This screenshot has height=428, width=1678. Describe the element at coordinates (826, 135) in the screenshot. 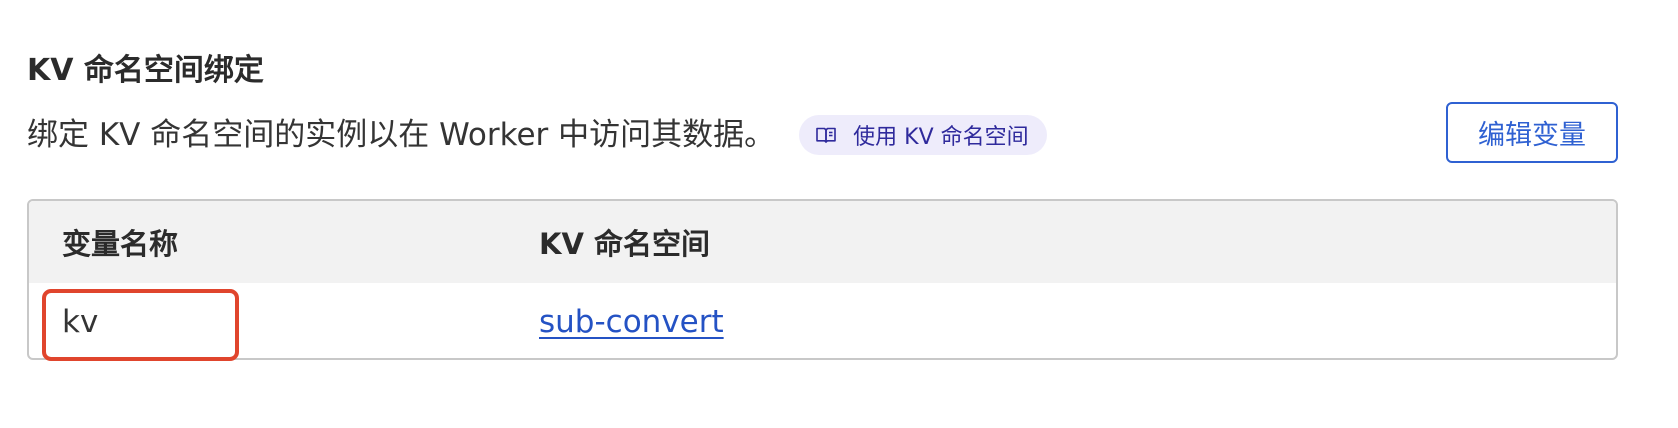

I see `book-open-icon` at that location.